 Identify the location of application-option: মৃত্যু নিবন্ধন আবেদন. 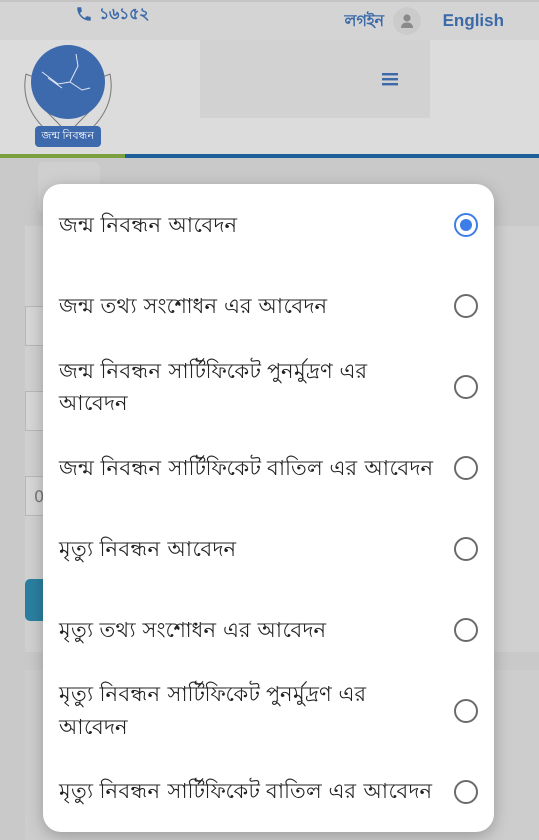
(268, 549).